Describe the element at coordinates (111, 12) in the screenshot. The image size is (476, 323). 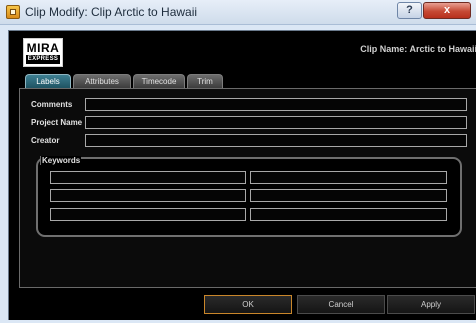
I see `window-title: Clip Modify: Clip Arctic to Hawaii` at that location.